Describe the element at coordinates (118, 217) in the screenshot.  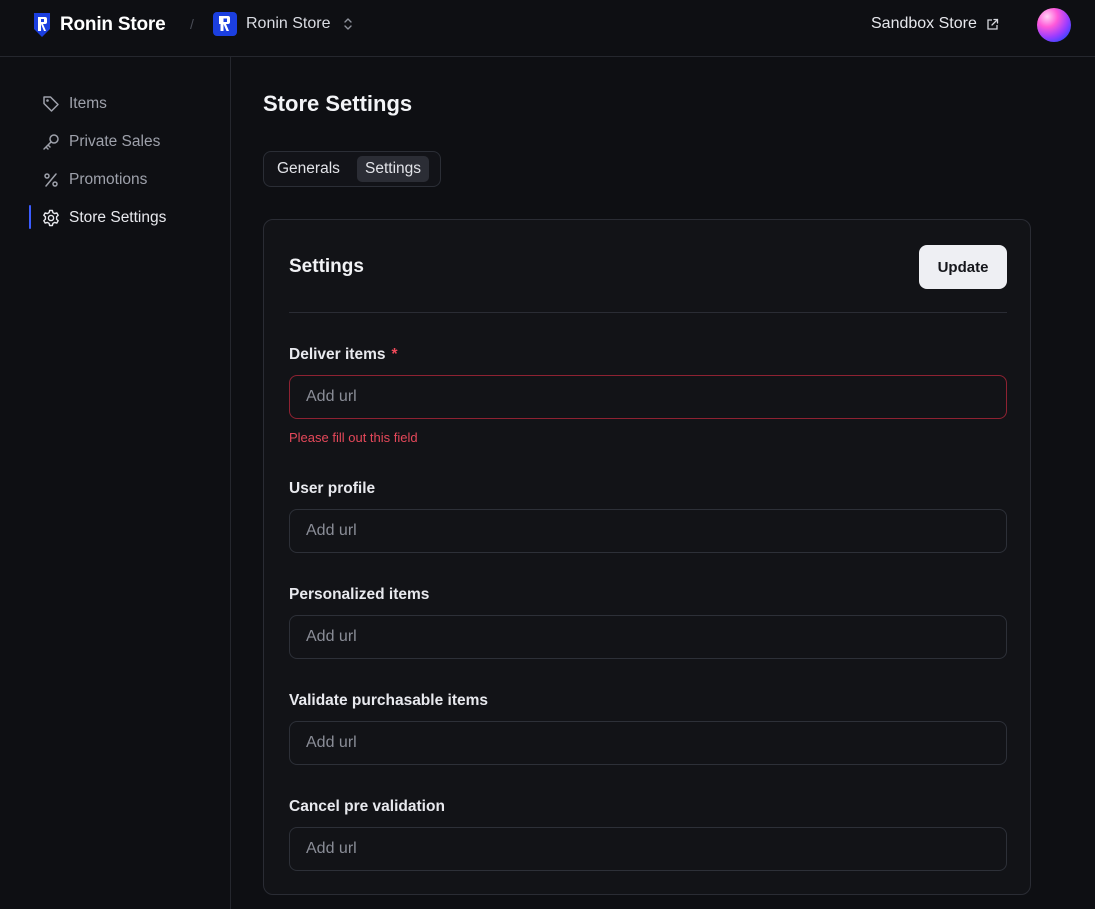
I see `sidebar-item-label: Store Settings` at that location.